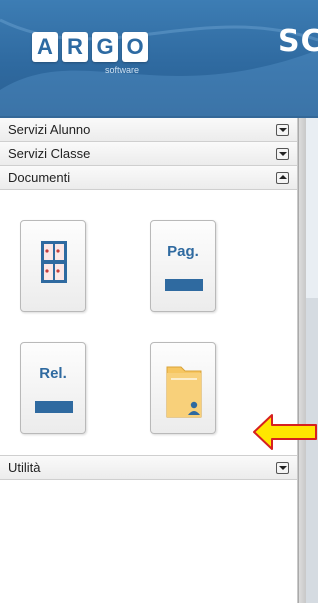 This screenshot has width=320, height=603. I want to click on content-panel-edge, so click(312, 360).